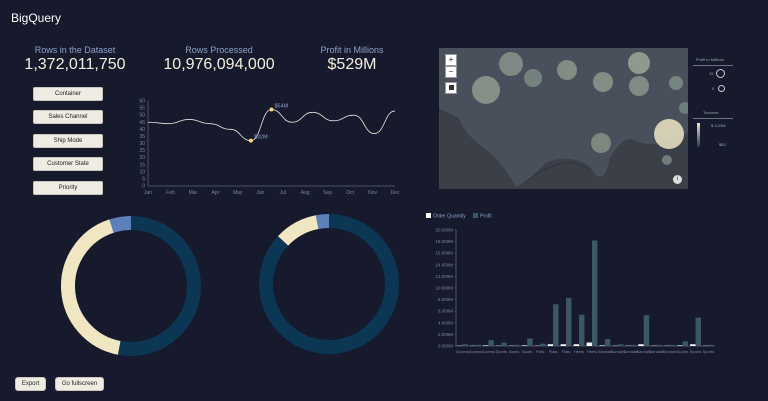 This screenshot has height=401, width=768. I want to click on us-map: + − i, so click(563, 118).